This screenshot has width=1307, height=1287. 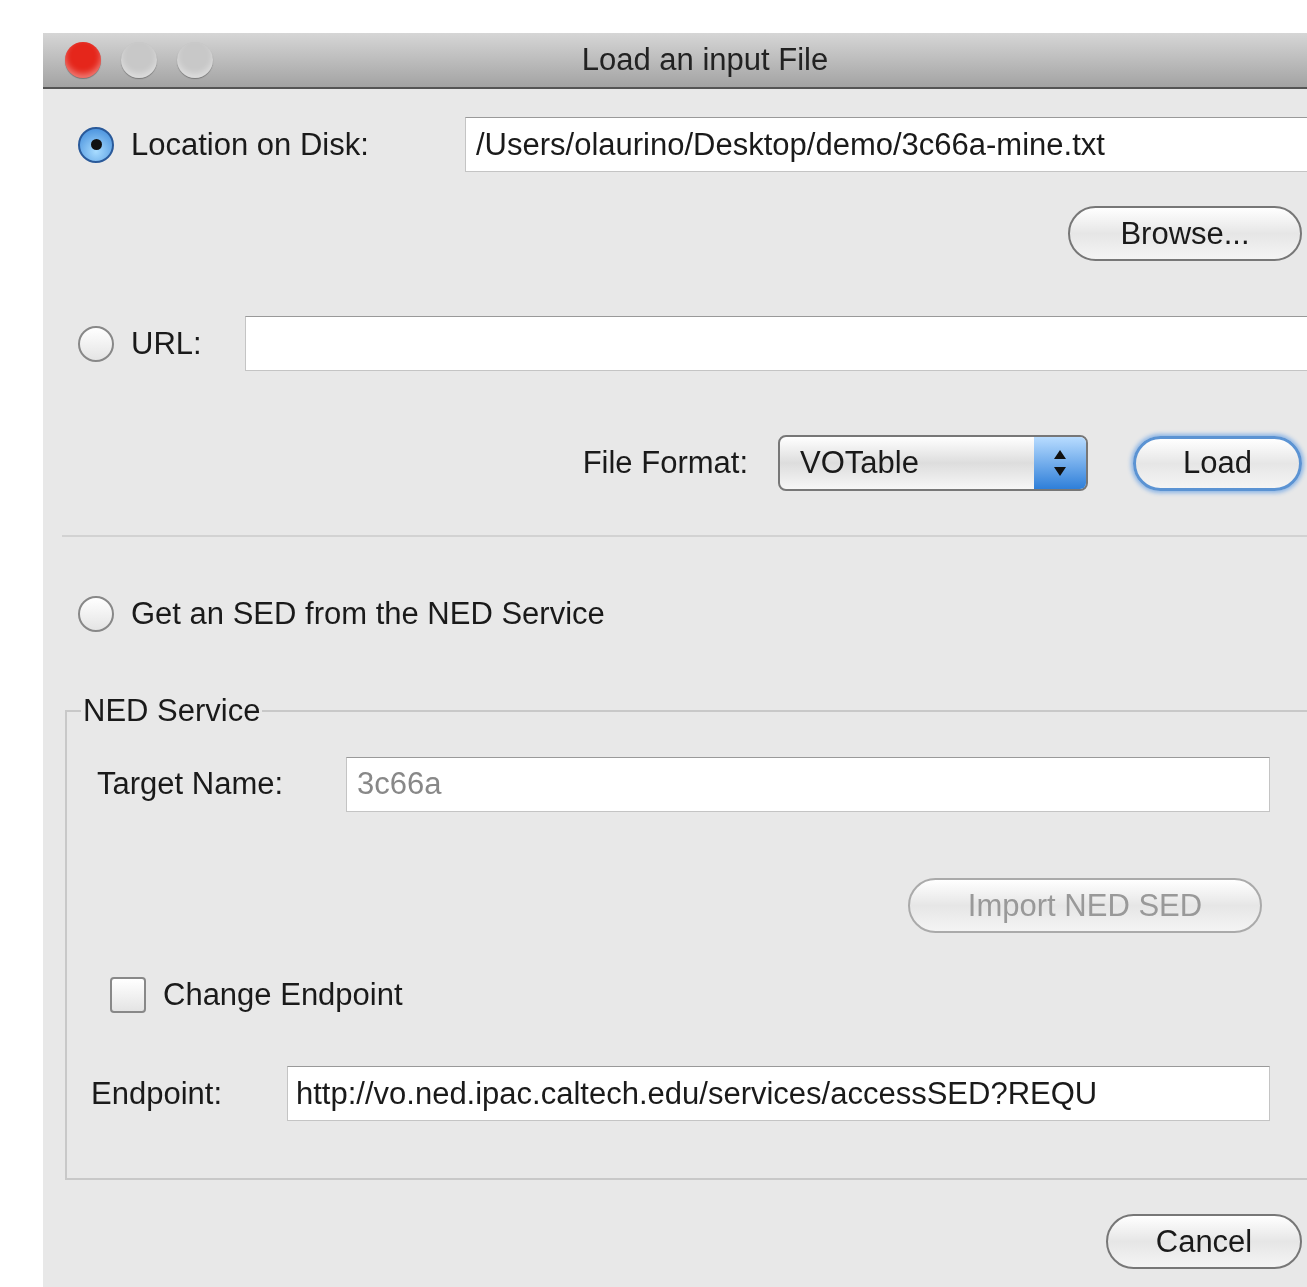 I want to click on endpoint-label: Endpoint:, so click(x=157, y=1093).